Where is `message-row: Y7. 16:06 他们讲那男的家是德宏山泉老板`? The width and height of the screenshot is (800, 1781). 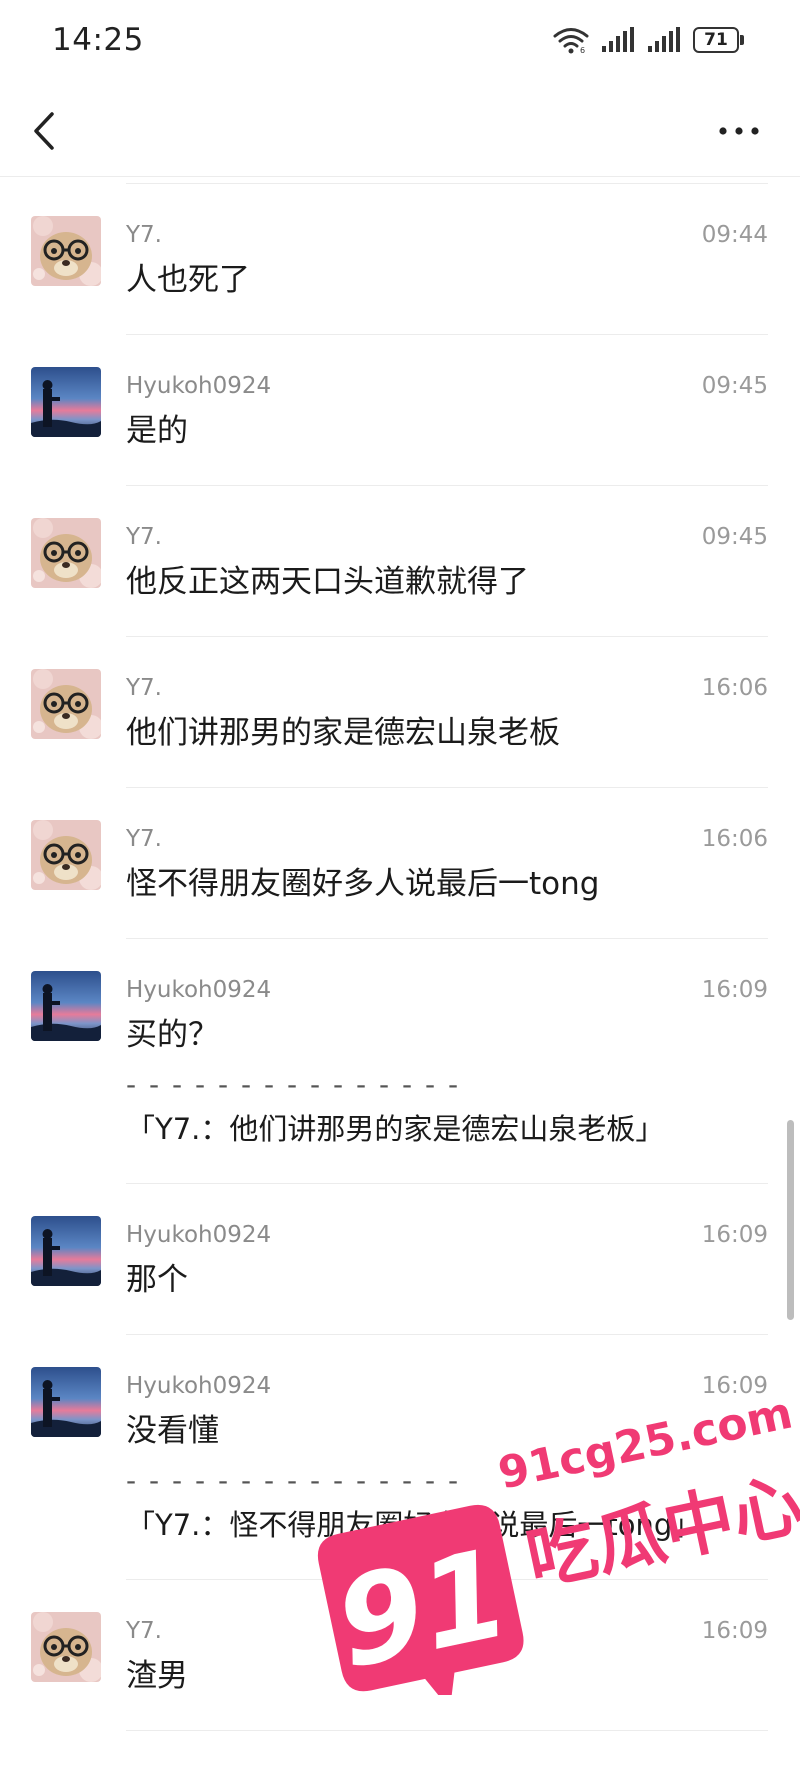 message-row: Y7. 16:06 他们讲那男的家是德宏山泉老板 is located at coordinates (400, 712).